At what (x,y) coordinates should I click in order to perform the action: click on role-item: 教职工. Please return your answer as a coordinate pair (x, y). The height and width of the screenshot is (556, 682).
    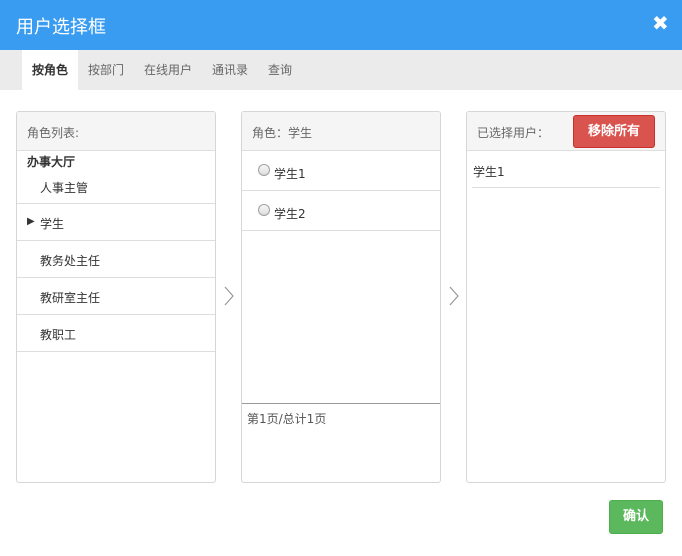
    Looking at the image, I should click on (116, 333).